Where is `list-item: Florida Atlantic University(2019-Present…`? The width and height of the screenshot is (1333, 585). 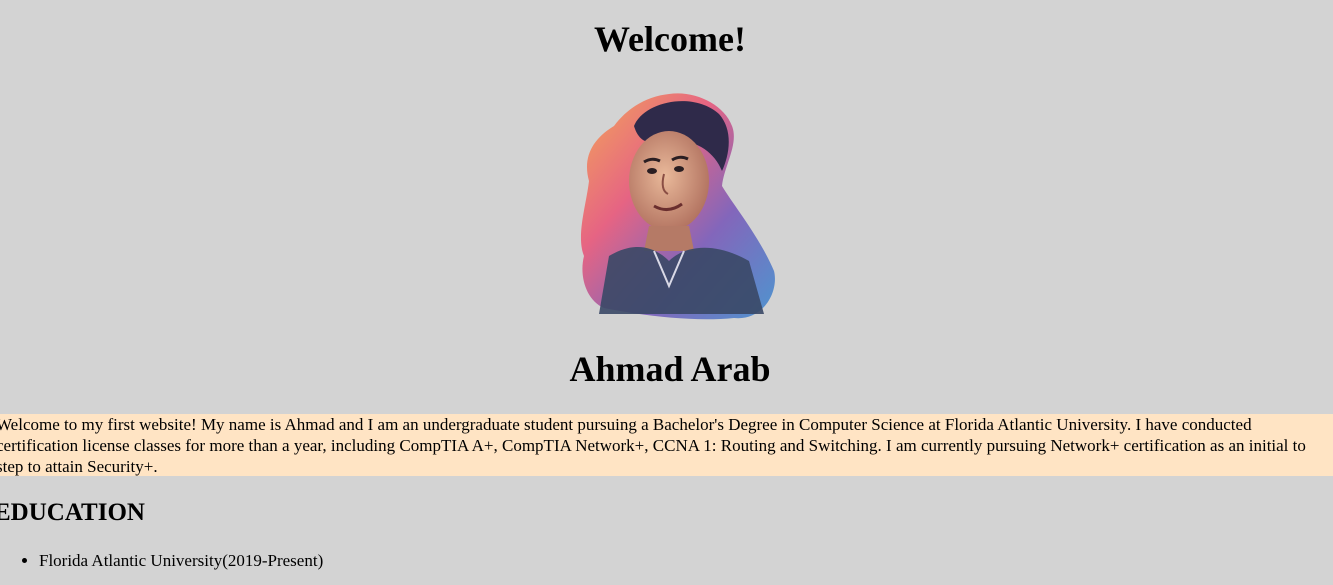
list-item: Florida Atlantic University(2019-Present… is located at coordinates (181, 561).